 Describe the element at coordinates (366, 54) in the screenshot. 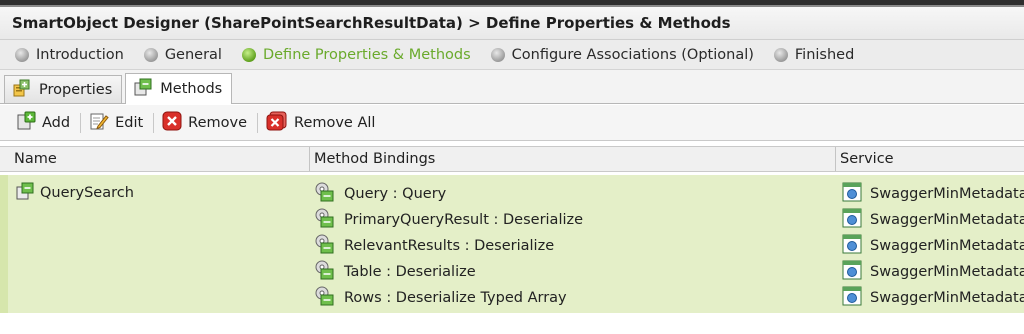

I see `wizard-step-label: Define Properties & Methods` at that location.